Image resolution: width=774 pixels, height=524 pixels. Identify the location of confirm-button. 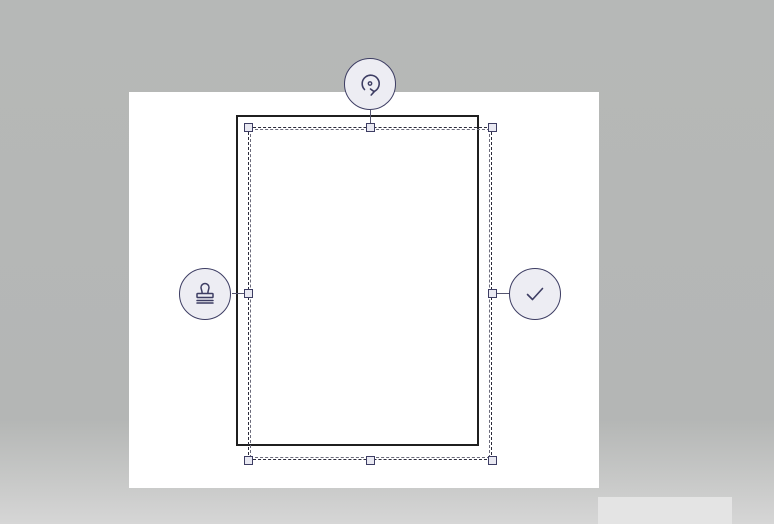
(535, 294).